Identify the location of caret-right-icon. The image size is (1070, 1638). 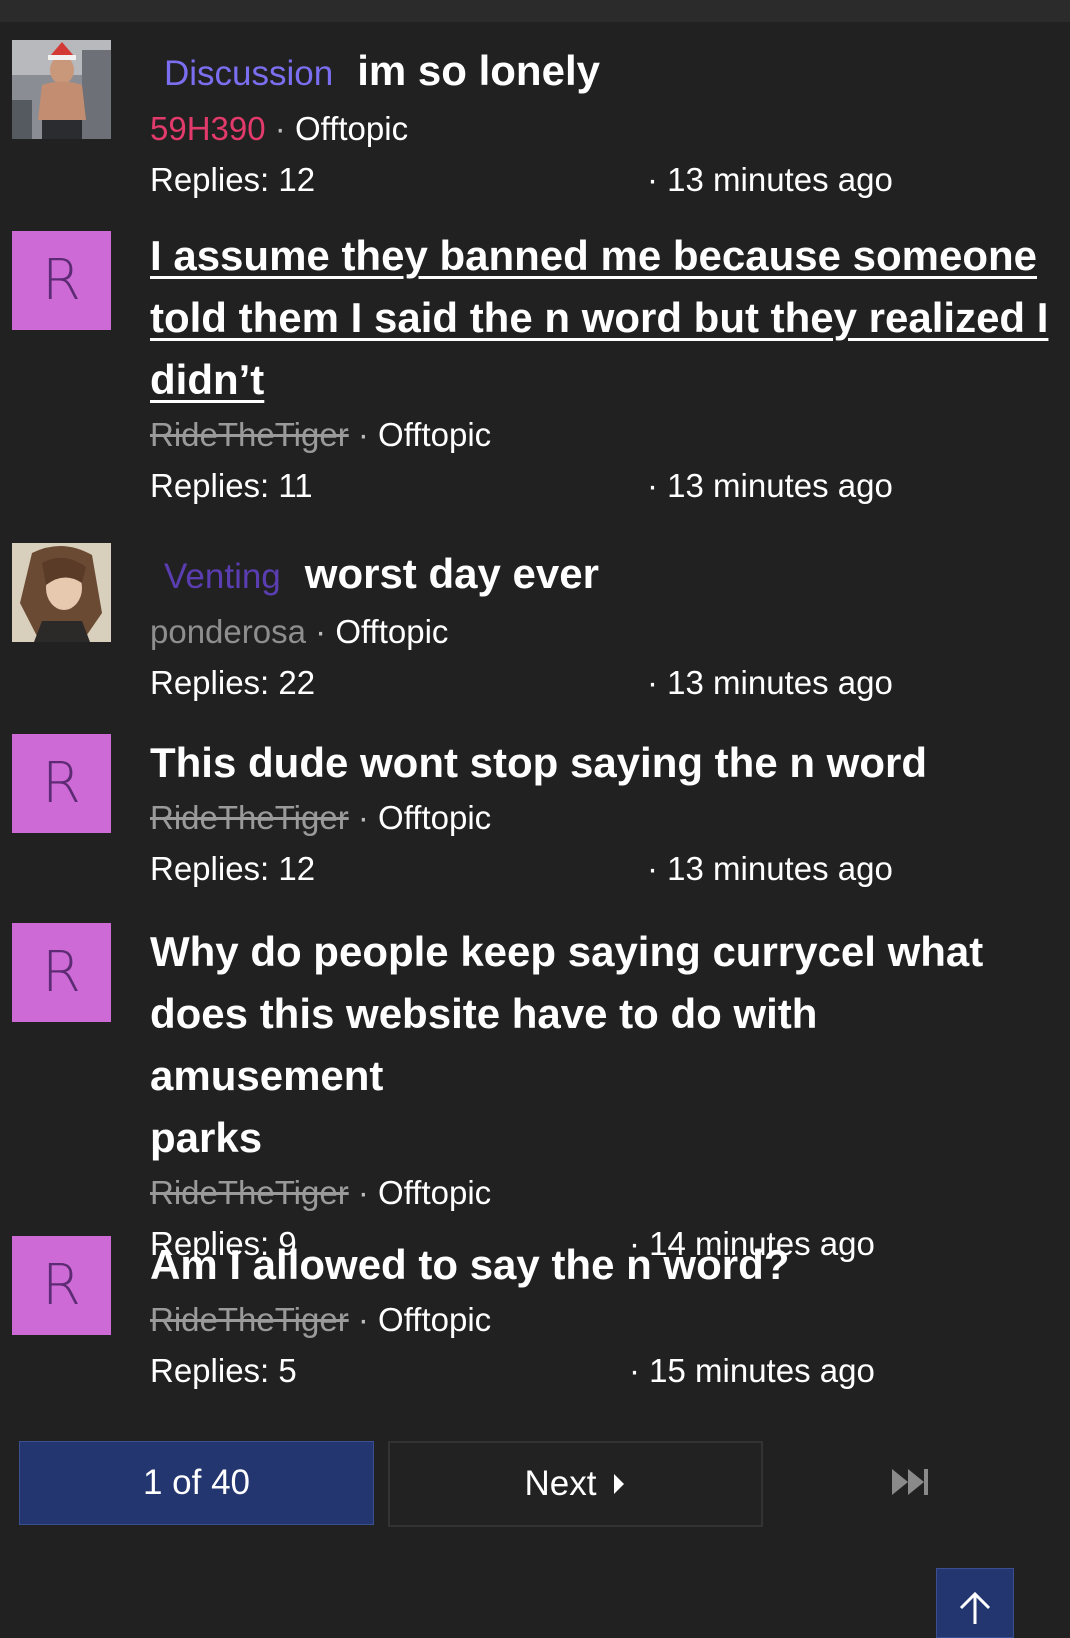
(619, 1484).